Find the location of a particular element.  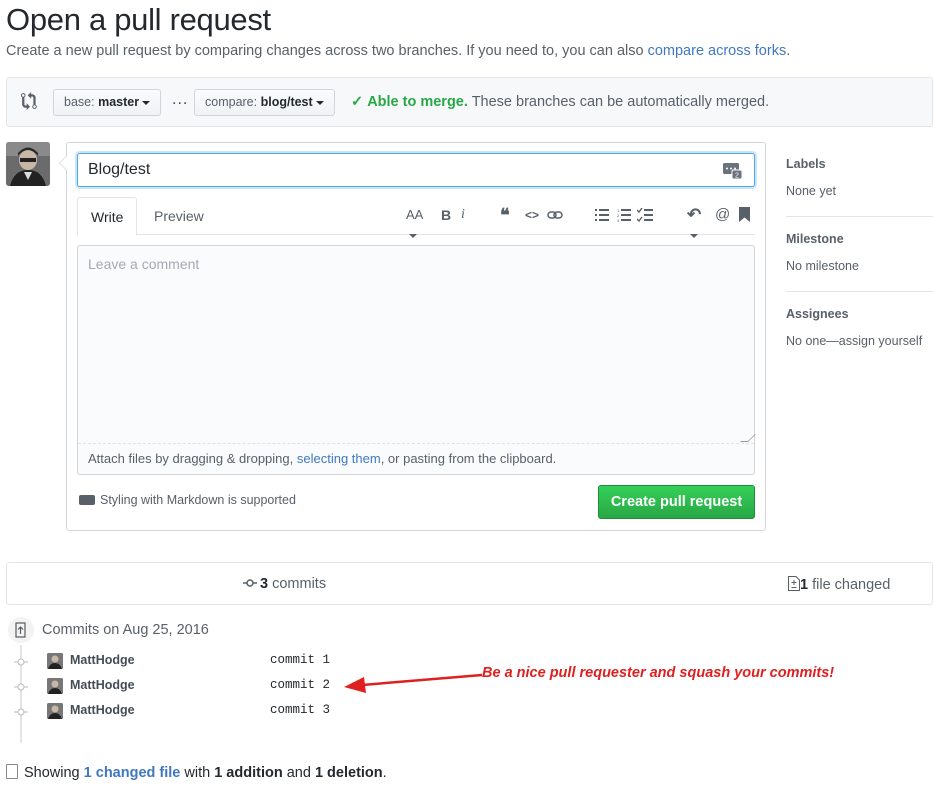

link-icon is located at coordinates (555, 215).